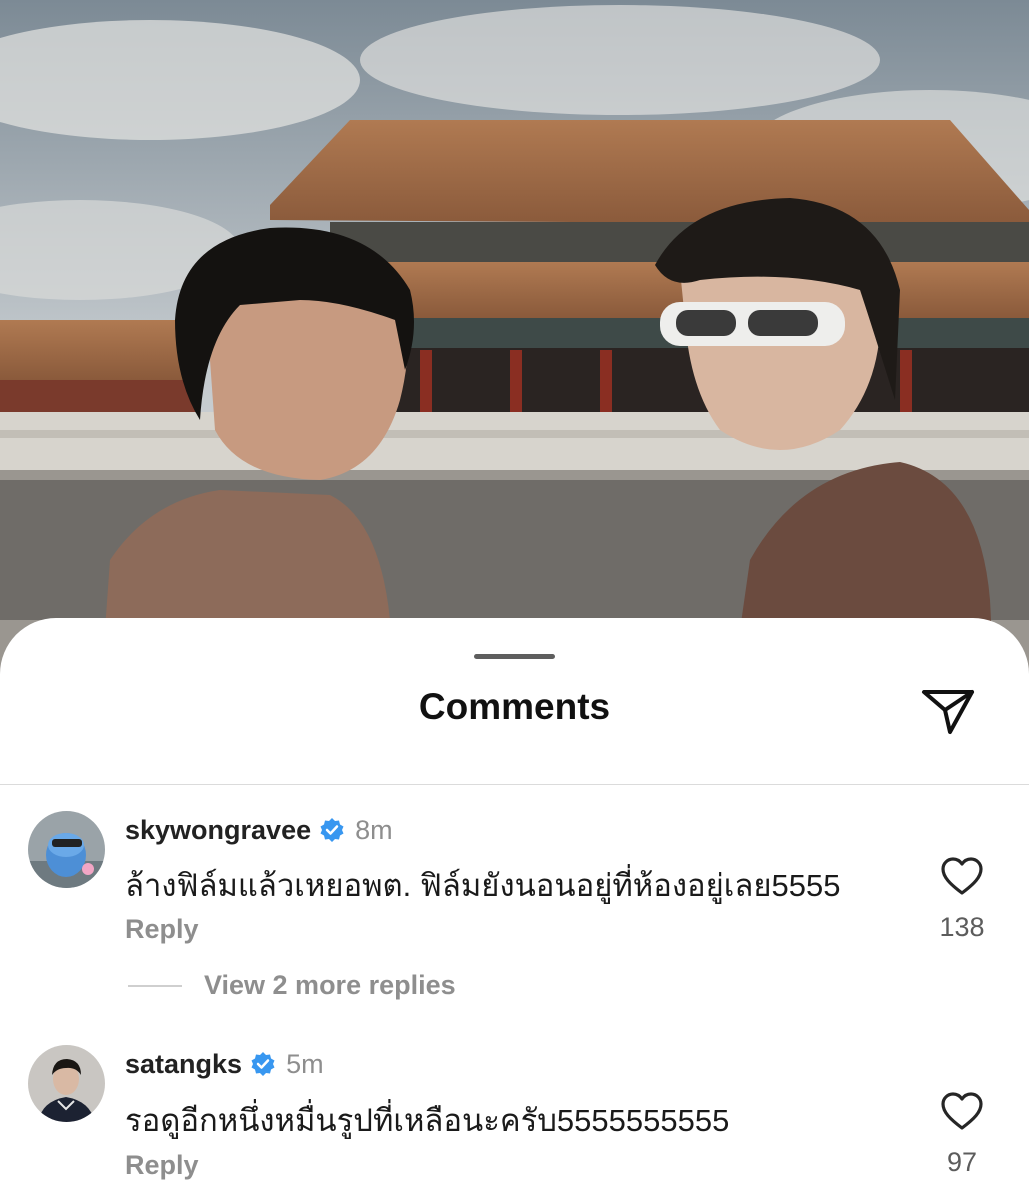 The width and height of the screenshot is (1029, 1200). I want to click on comments-title: Comments, so click(514, 706).